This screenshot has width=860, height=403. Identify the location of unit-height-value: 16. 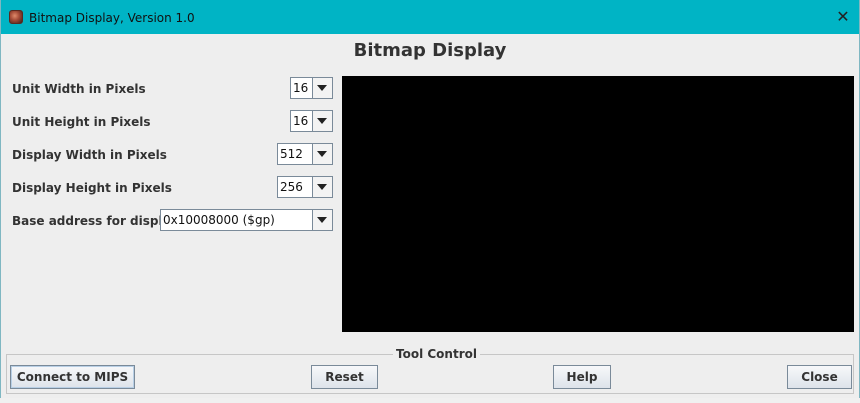
(301, 121).